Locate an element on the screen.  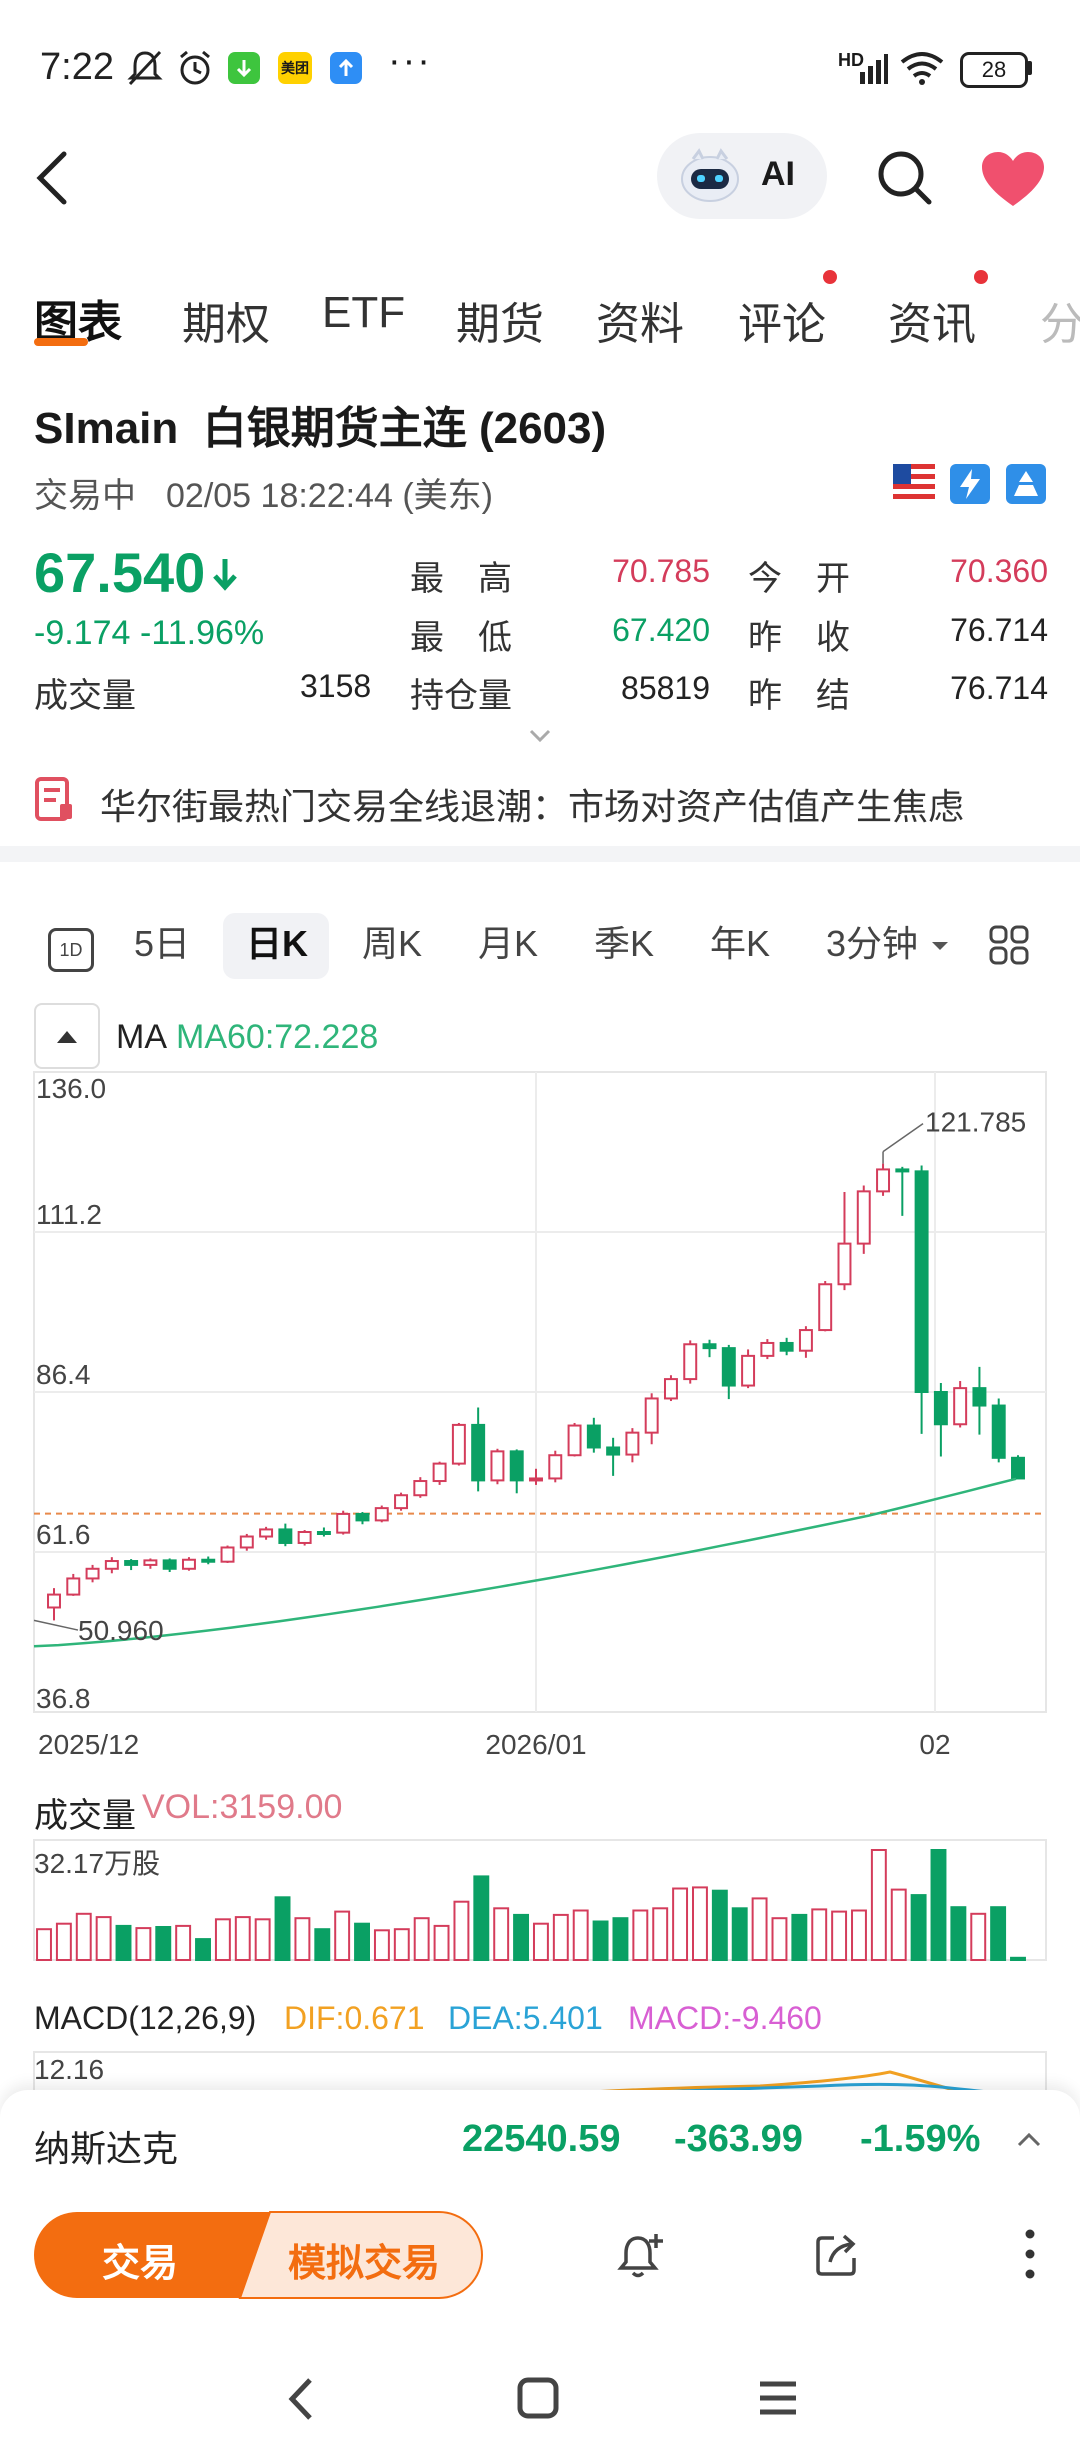
grid-layout-icon is located at coordinates (1009, 945).